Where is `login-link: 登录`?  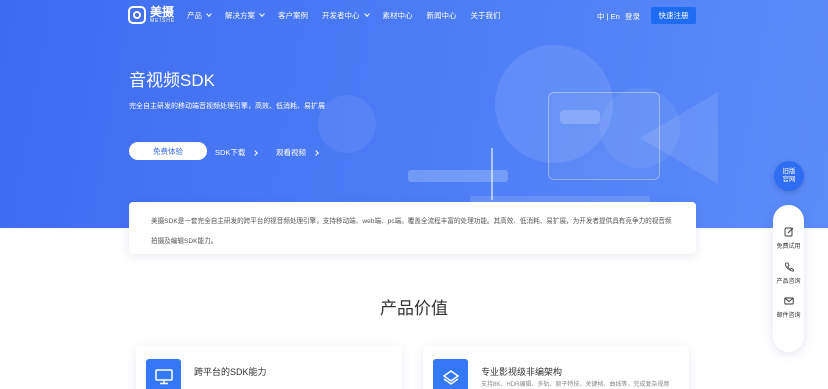 login-link: 登录 is located at coordinates (632, 16).